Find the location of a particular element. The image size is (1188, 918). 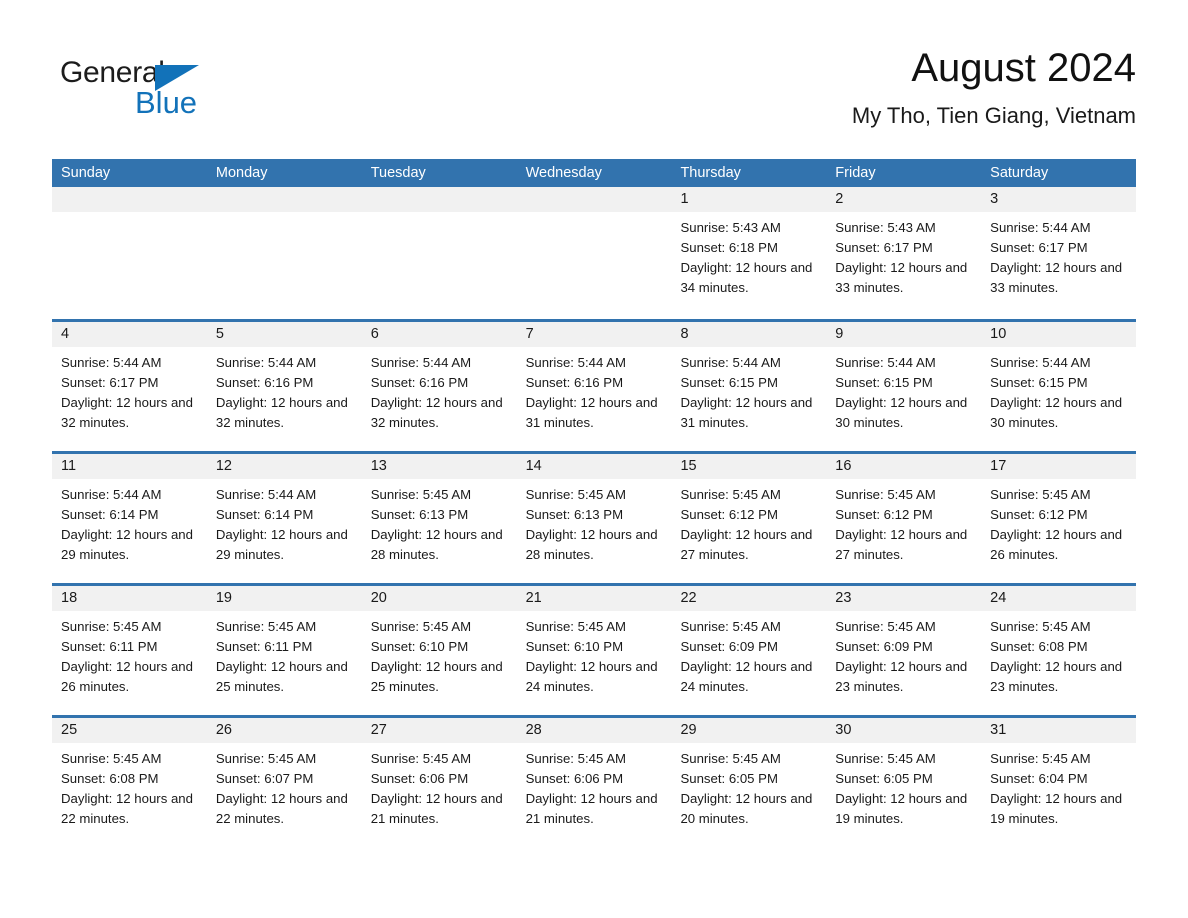

sunset-text: Sunset: 6:06 PM is located at coordinates (419, 778).